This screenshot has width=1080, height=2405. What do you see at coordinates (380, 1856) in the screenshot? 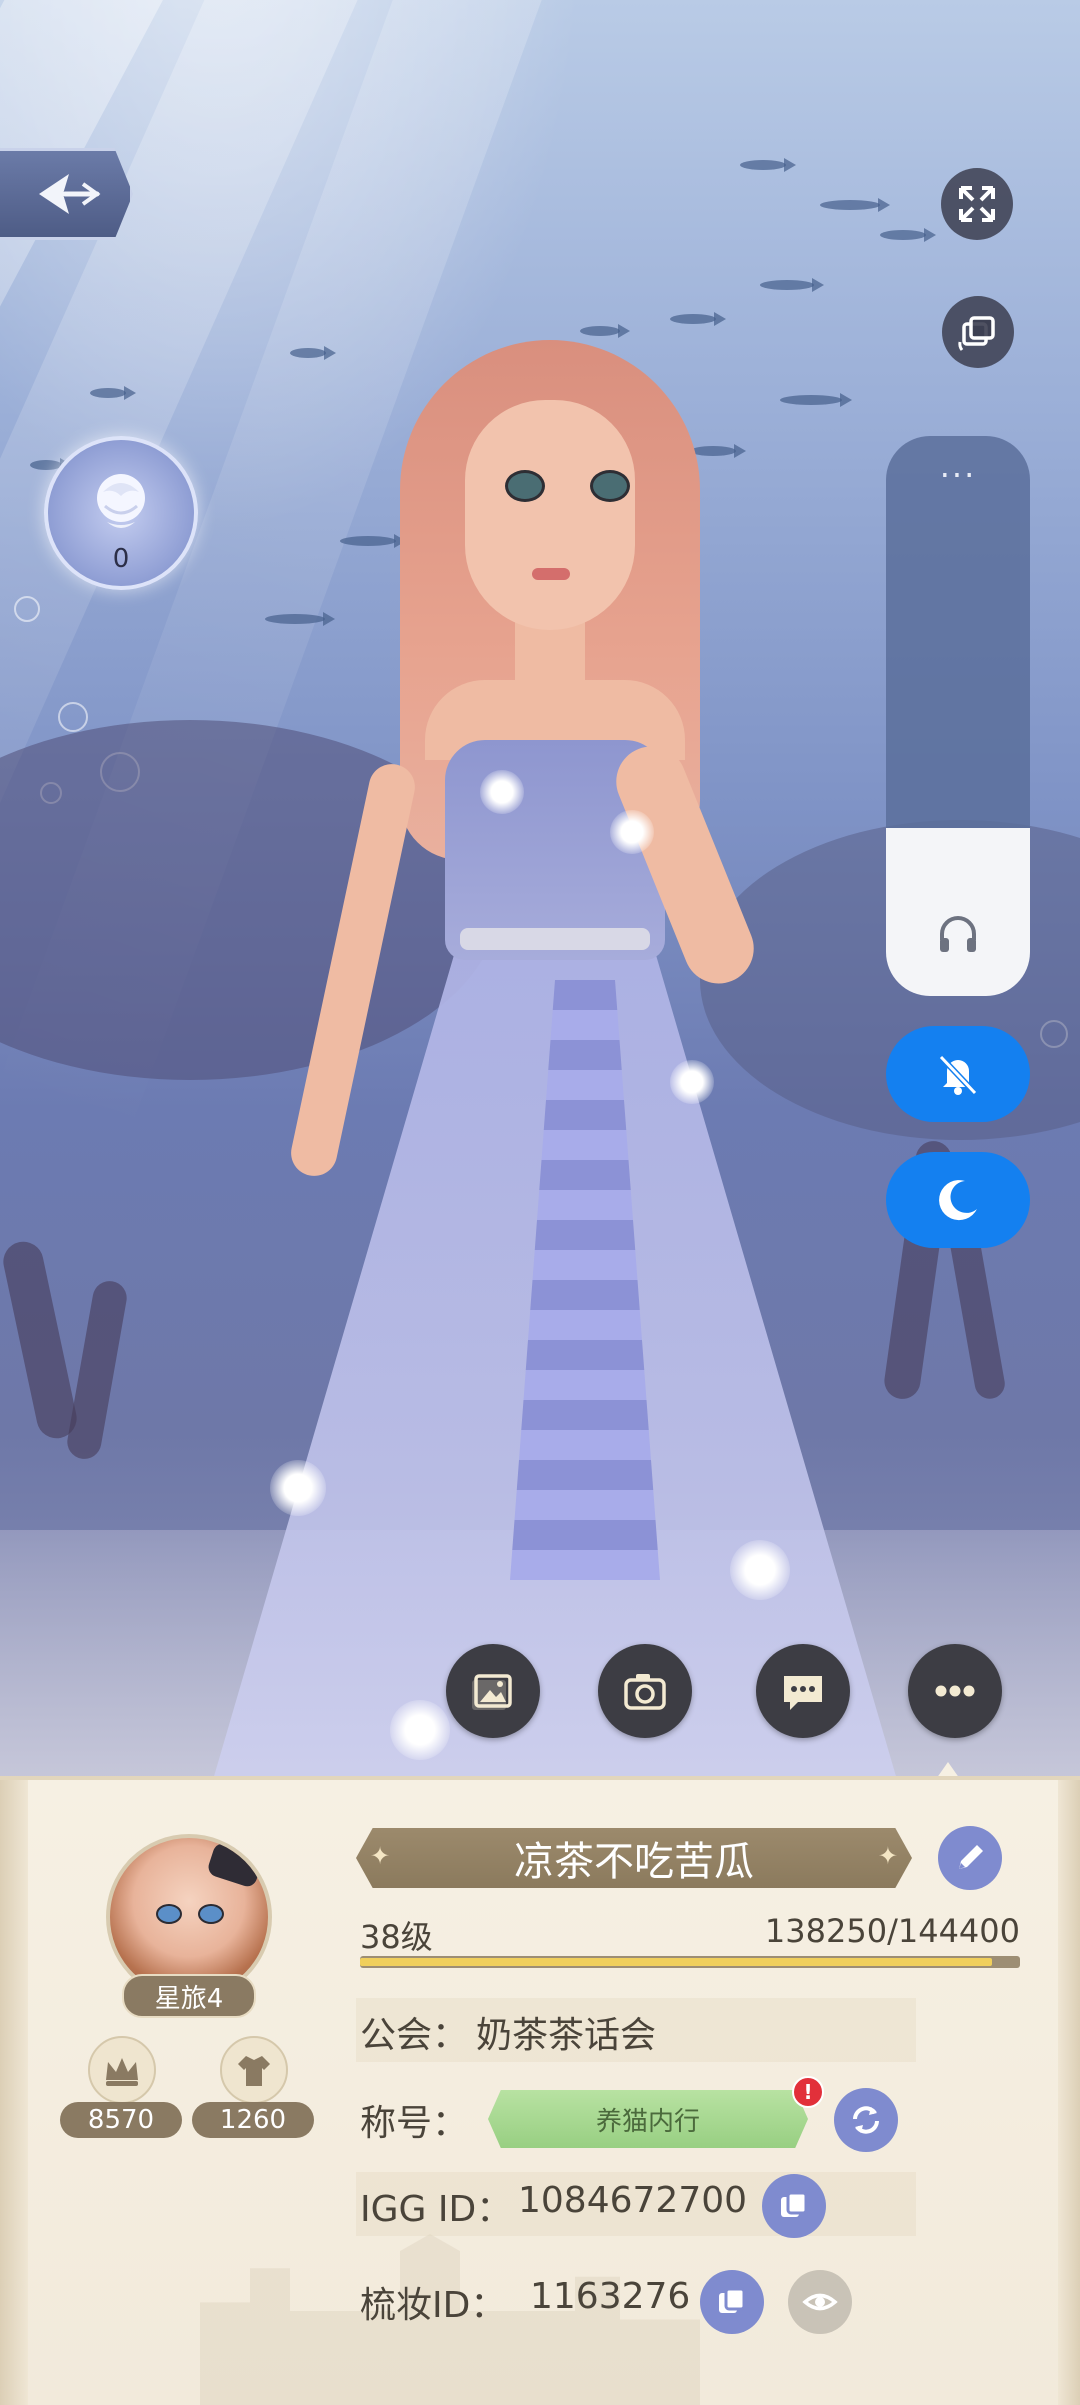
I see `plate-star-left: ✦` at bounding box center [380, 1856].